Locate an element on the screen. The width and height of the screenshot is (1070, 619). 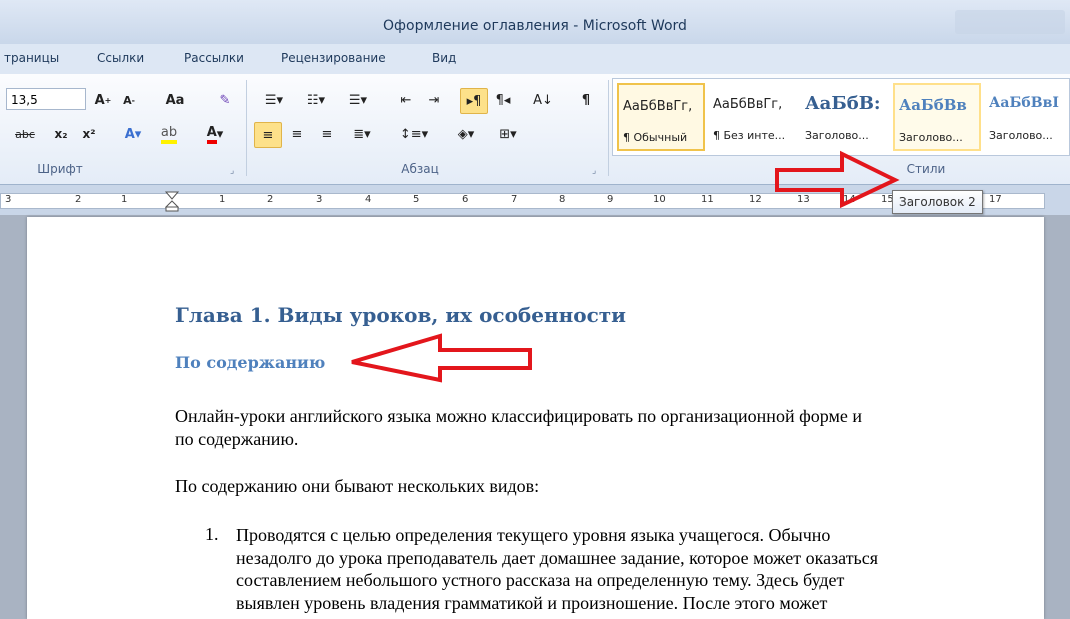
arrow-right-icon is located at coordinates (837, 179).